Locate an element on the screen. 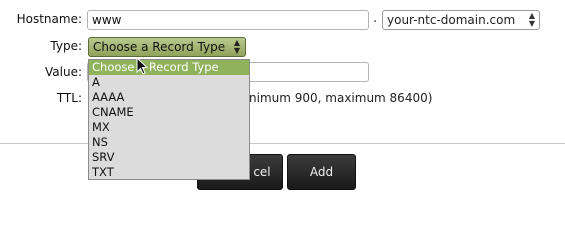 The image size is (565, 240). hostname-input: www is located at coordinates (228, 20).